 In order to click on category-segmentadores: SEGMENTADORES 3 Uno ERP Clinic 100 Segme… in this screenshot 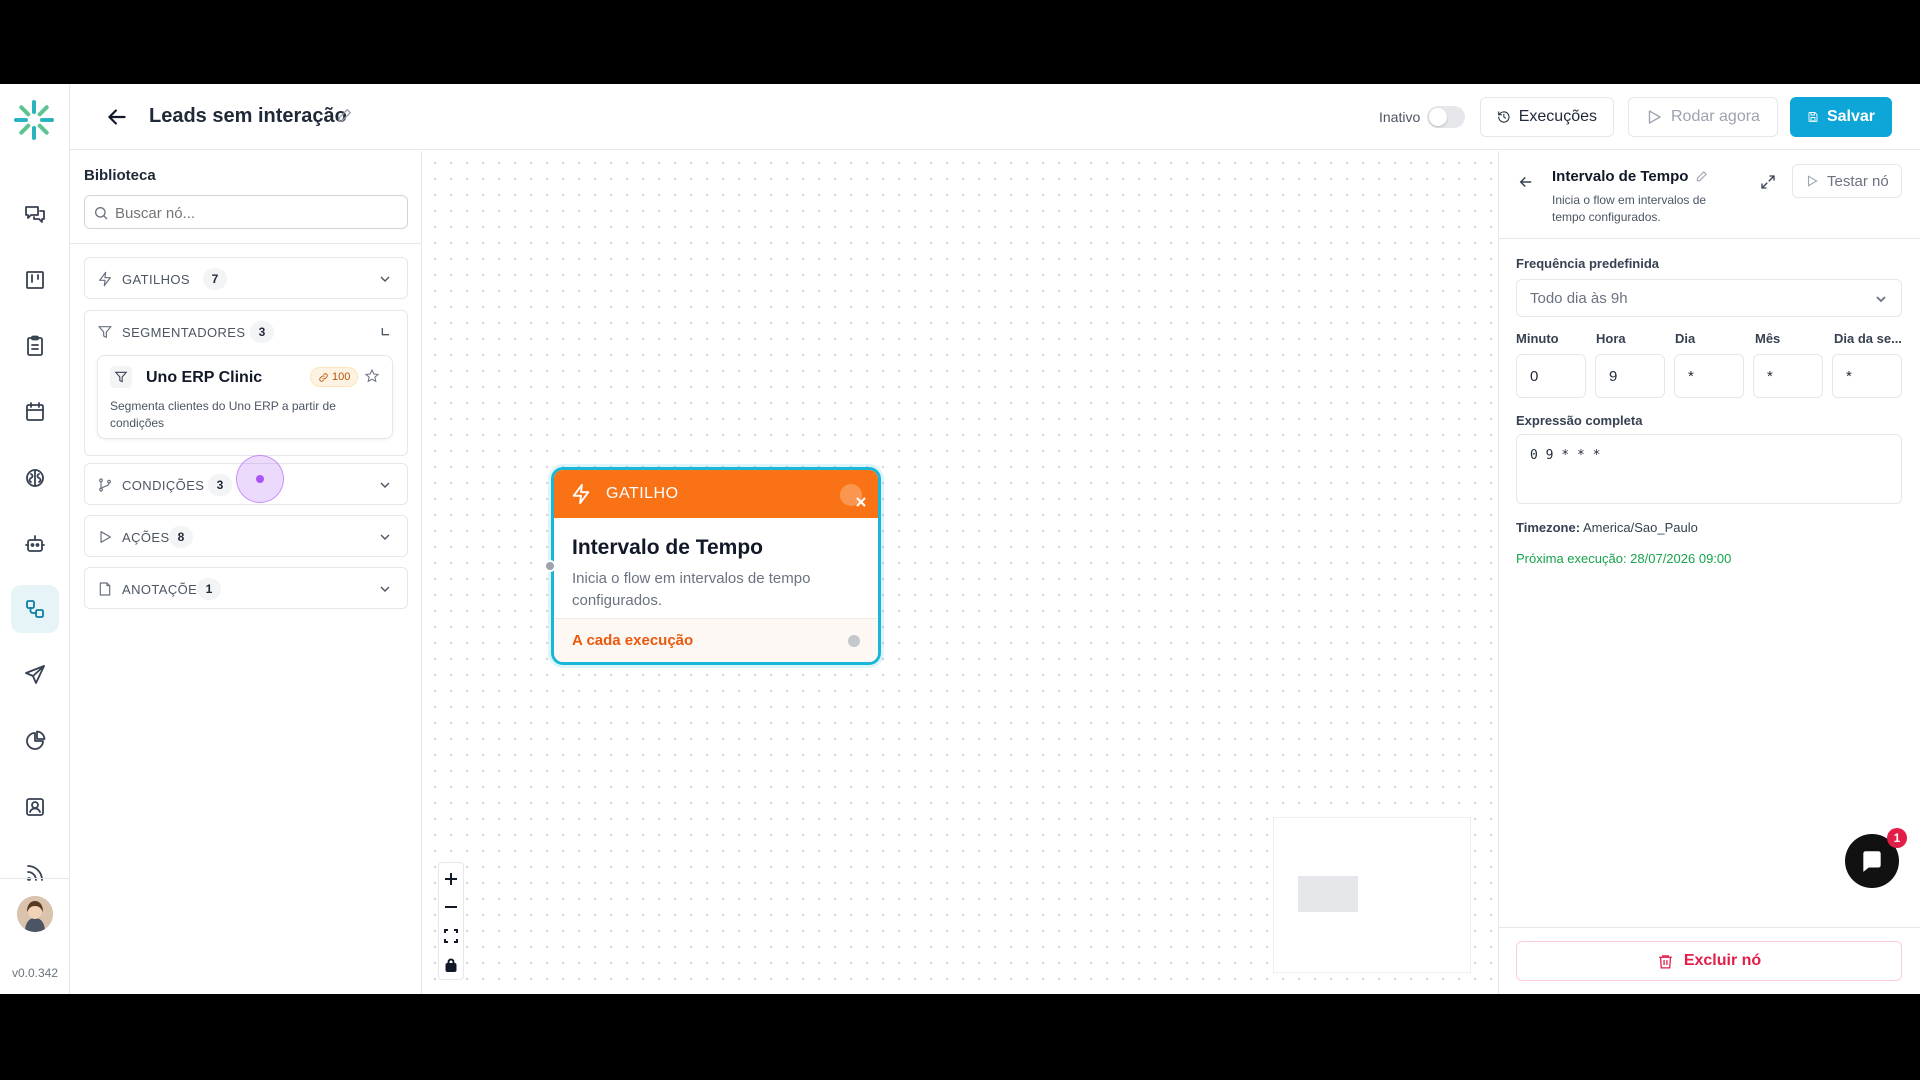, I will do `click(246, 383)`.